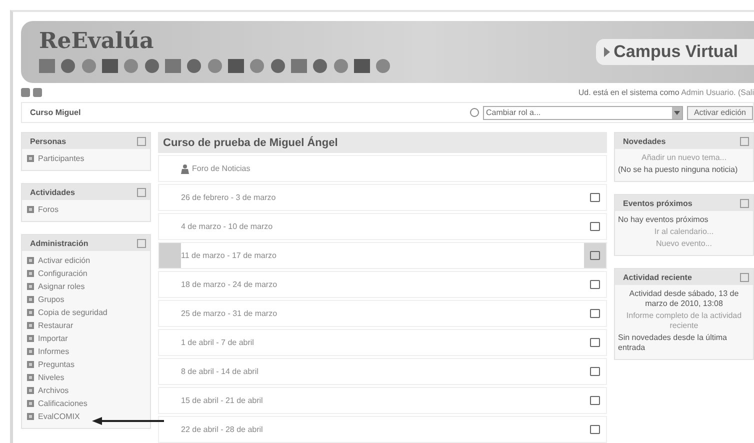  Describe the element at coordinates (50, 325) in the screenshot. I see `sidebar-item: Restaurar` at that location.